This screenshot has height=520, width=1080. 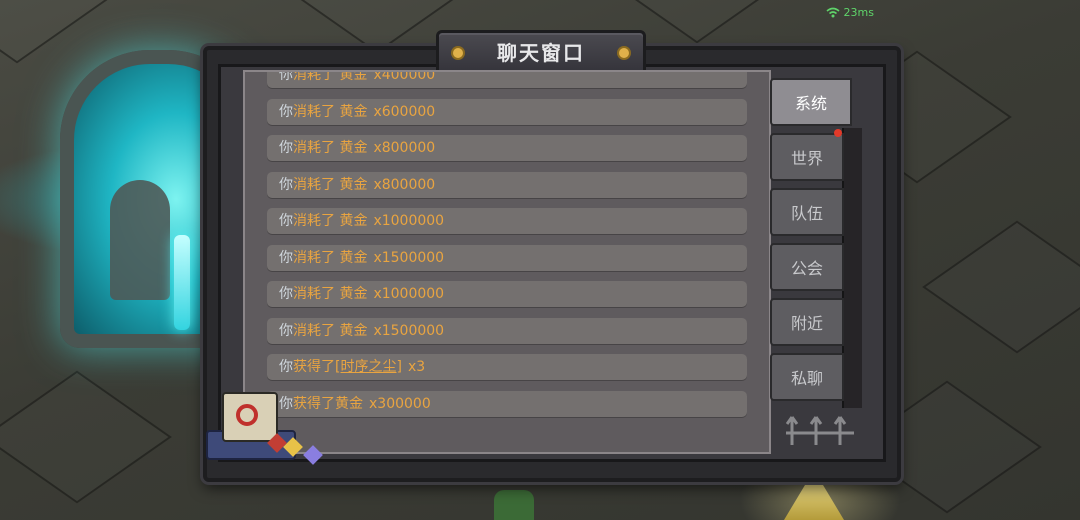 I want to click on tab-label: 私聊, so click(x=806, y=378).